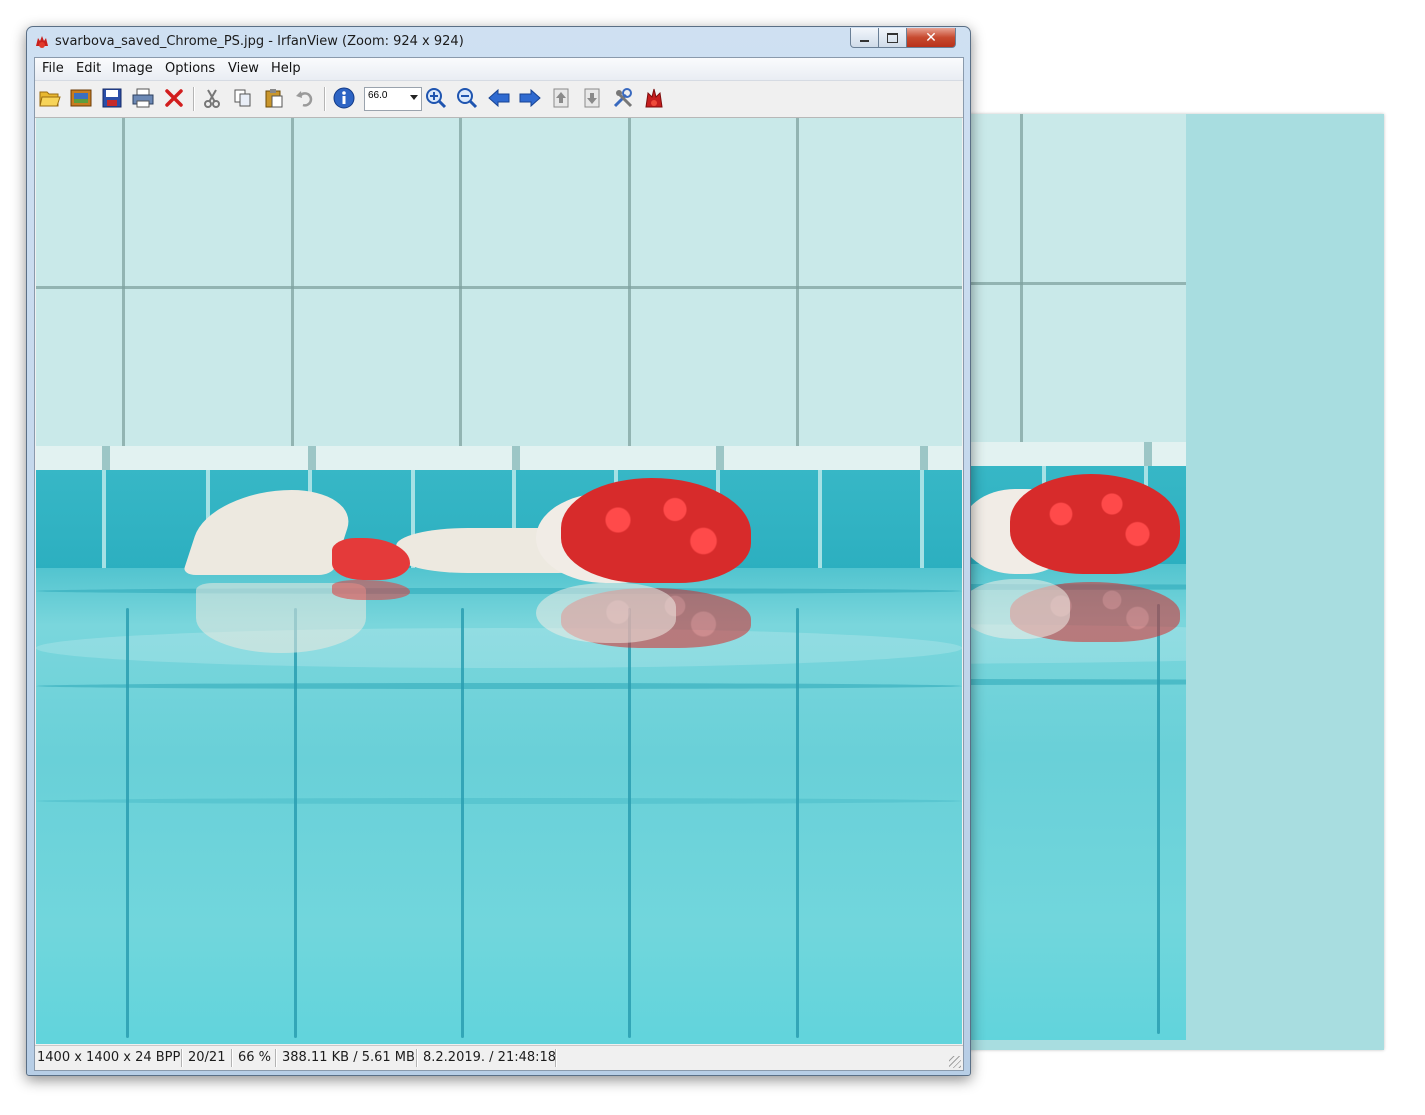 This screenshot has height=1115, width=1425. Describe the element at coordinates (143, 98) in the screenshot. I see `print-icon` at that location.